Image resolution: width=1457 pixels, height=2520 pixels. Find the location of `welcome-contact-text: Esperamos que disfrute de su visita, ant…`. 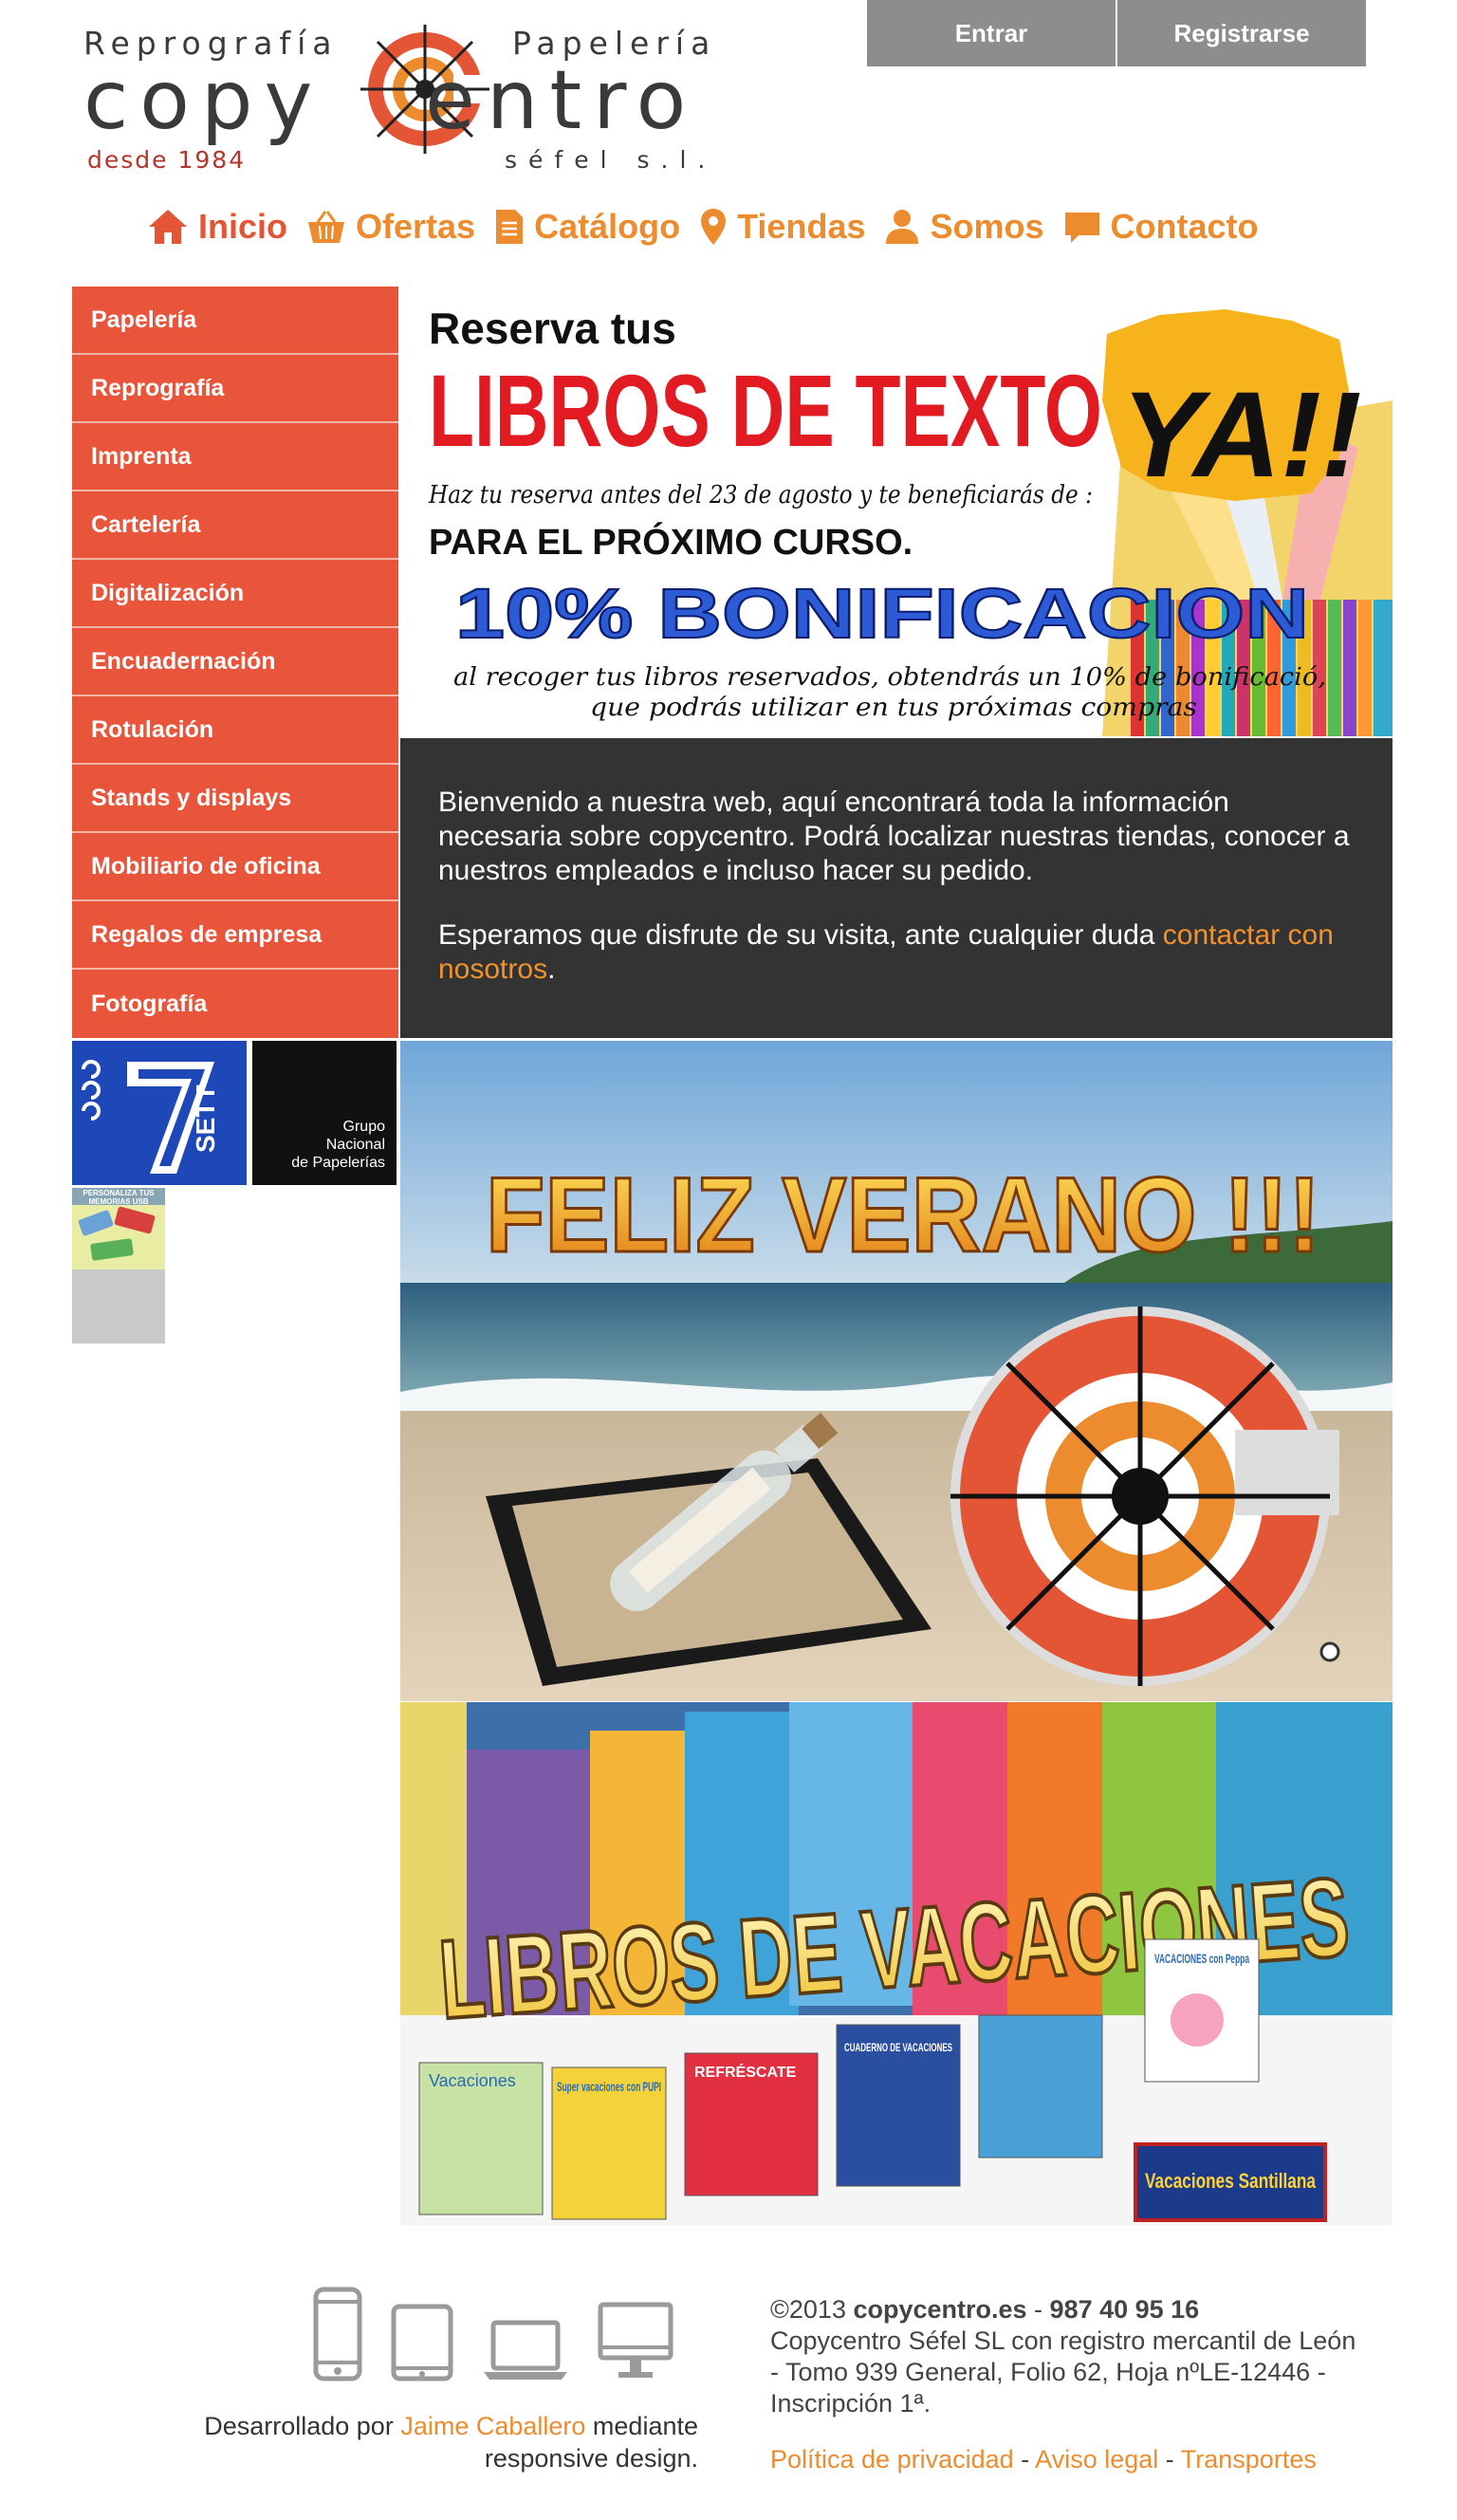

welcome-contact-text: Esperamos que disfrute de su visita, ant… is located at coordinates (897, 952).